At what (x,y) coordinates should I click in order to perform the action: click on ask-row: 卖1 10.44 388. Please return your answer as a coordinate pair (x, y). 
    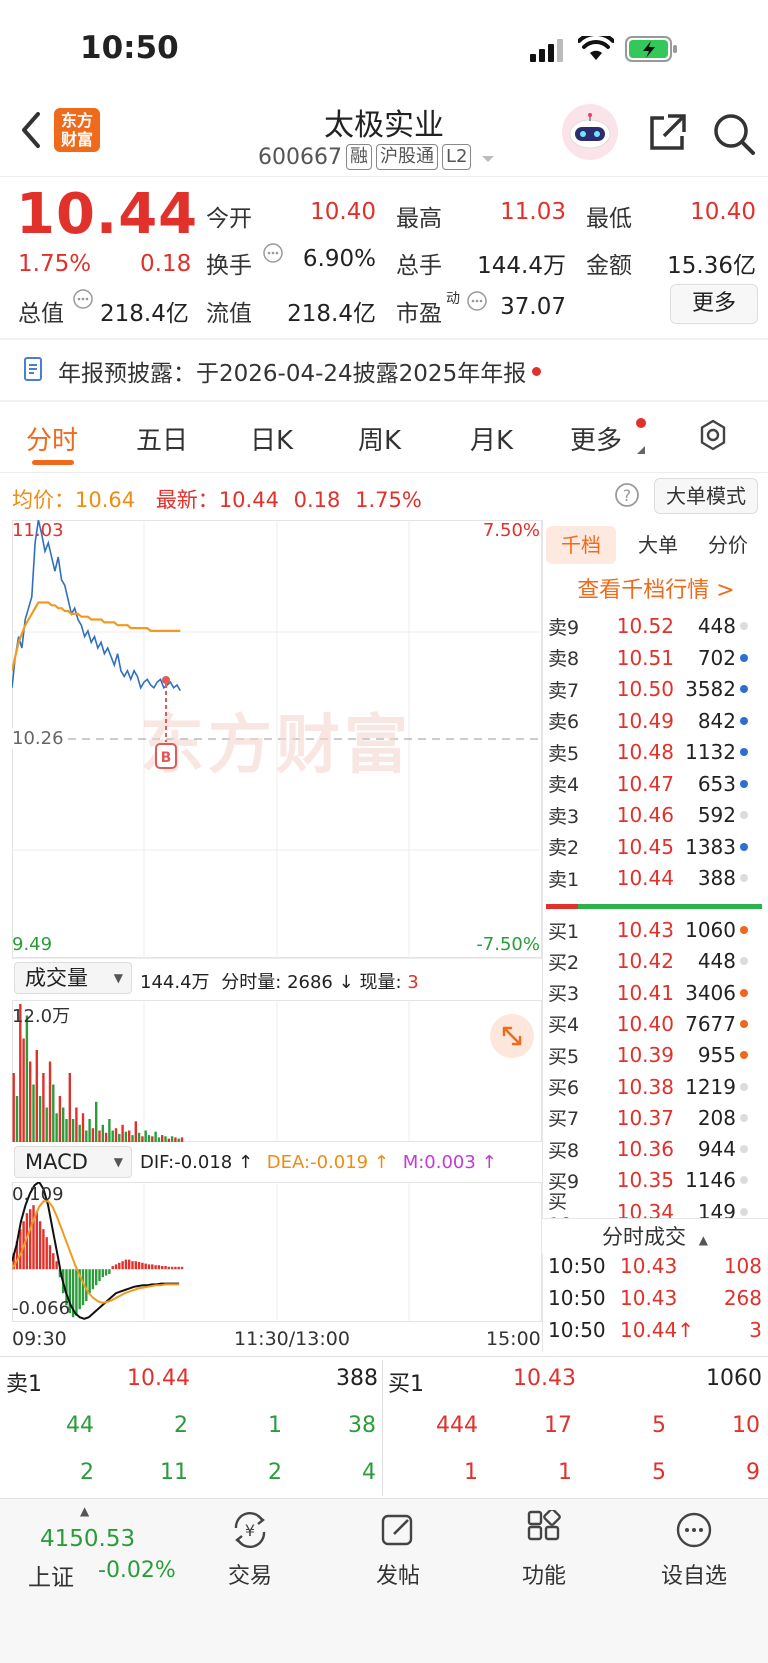
    Looking at the image, I should click on (656, 878).